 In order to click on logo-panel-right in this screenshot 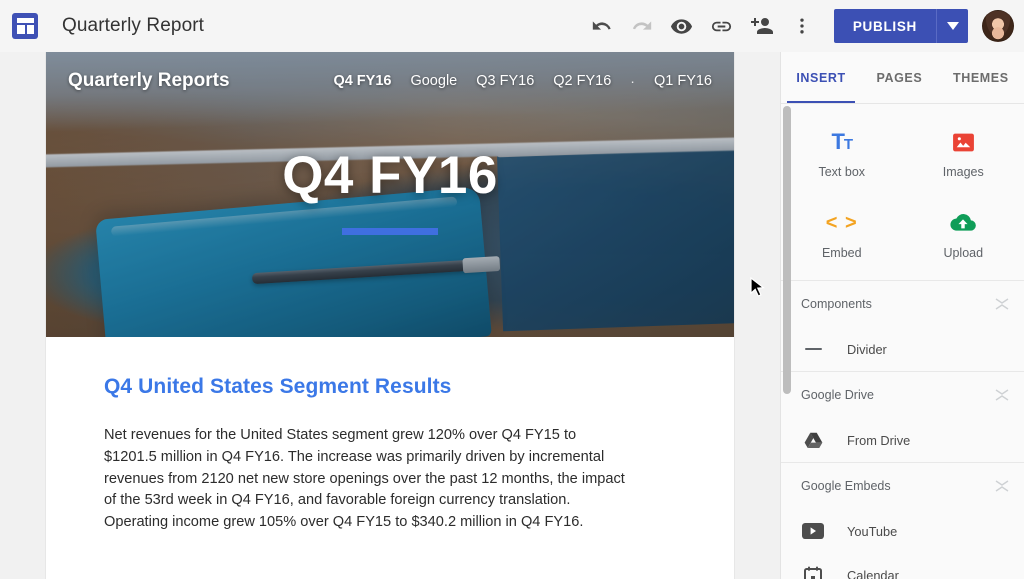, I will do `click(30, 29)`.